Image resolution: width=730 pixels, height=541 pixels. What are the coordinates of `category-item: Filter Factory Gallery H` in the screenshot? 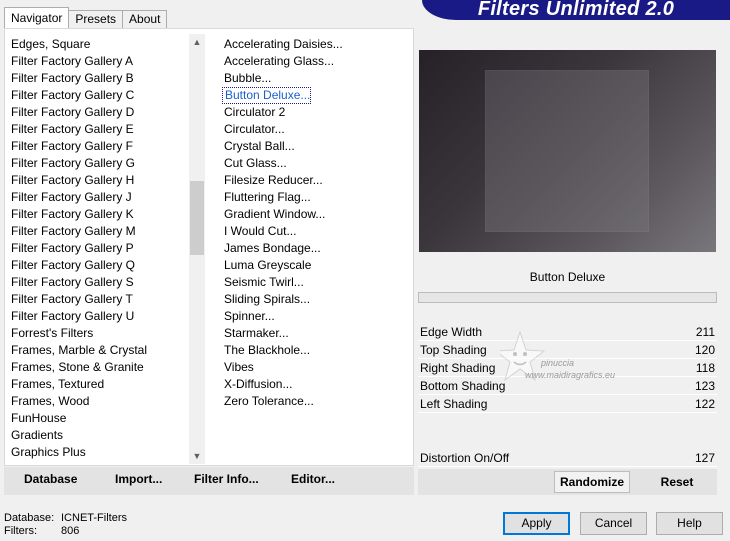 It's located at (100, 180).